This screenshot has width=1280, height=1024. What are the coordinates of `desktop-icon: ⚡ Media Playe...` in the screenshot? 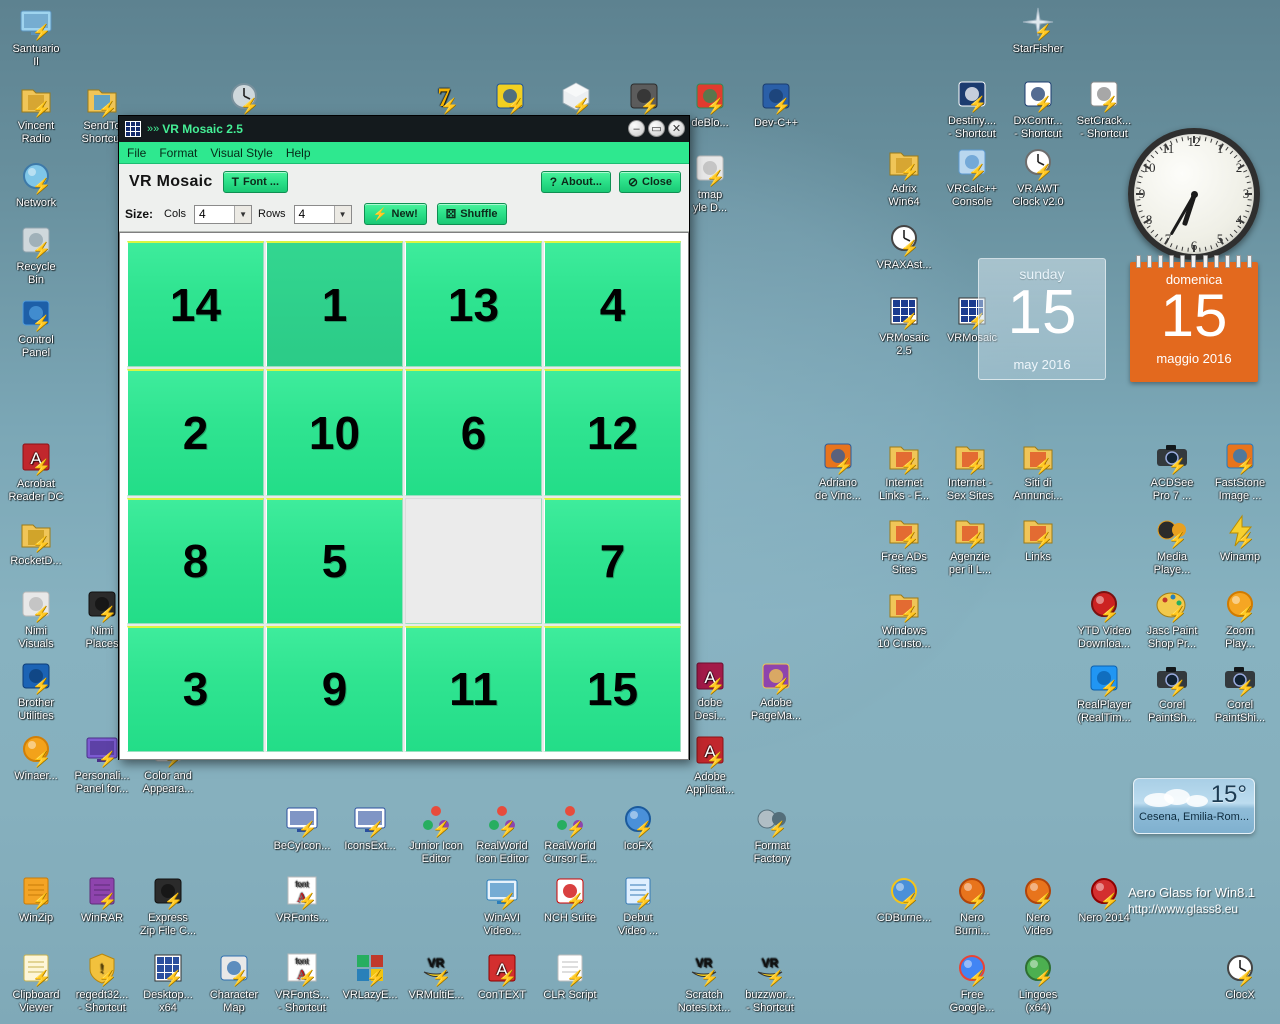 It's located at (1172, 545).